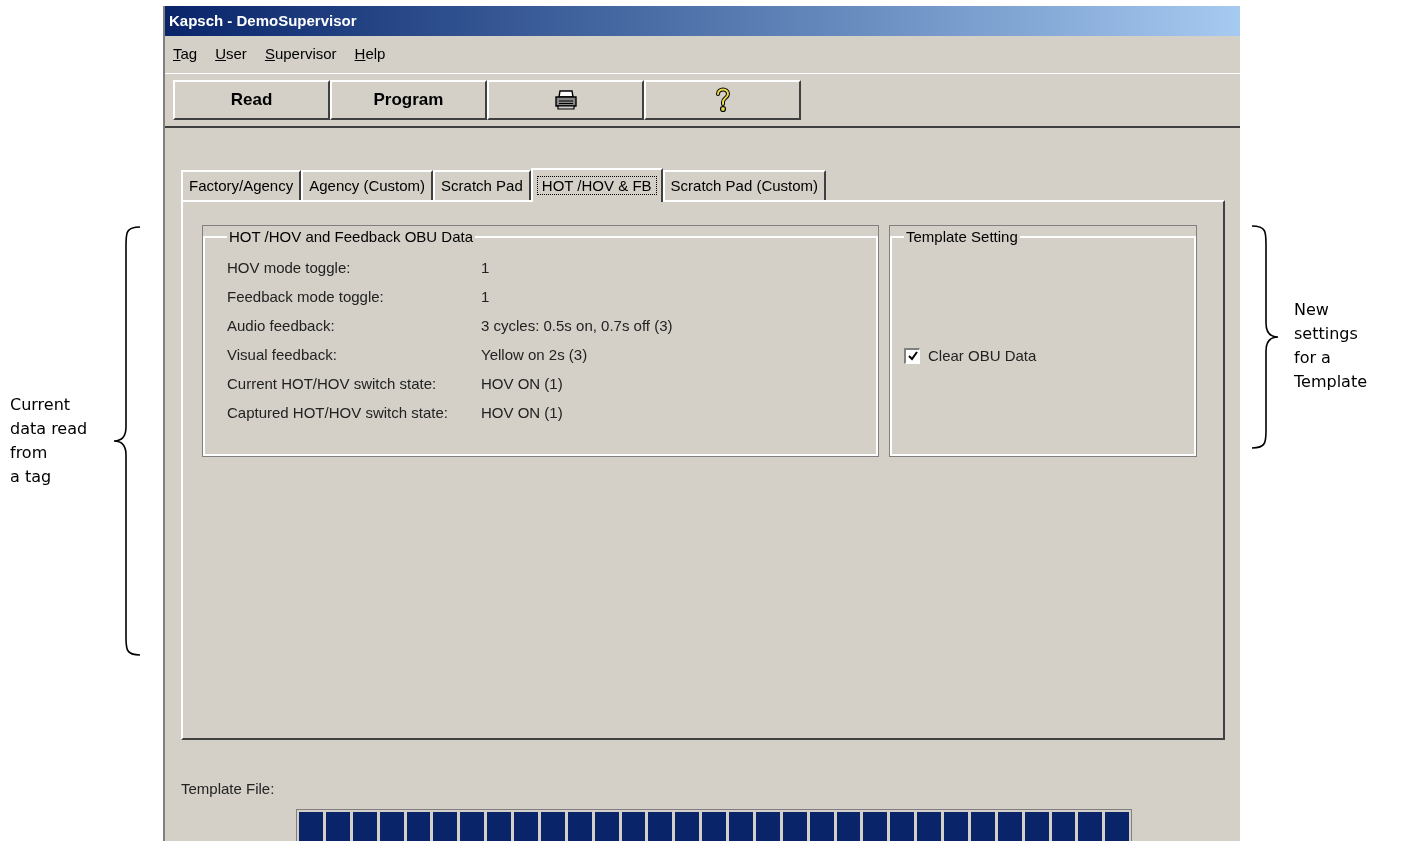  Describe the element at coordinates (596, 185) in the screenshot. I see `tab: HOT /HOV & FB` at that location.